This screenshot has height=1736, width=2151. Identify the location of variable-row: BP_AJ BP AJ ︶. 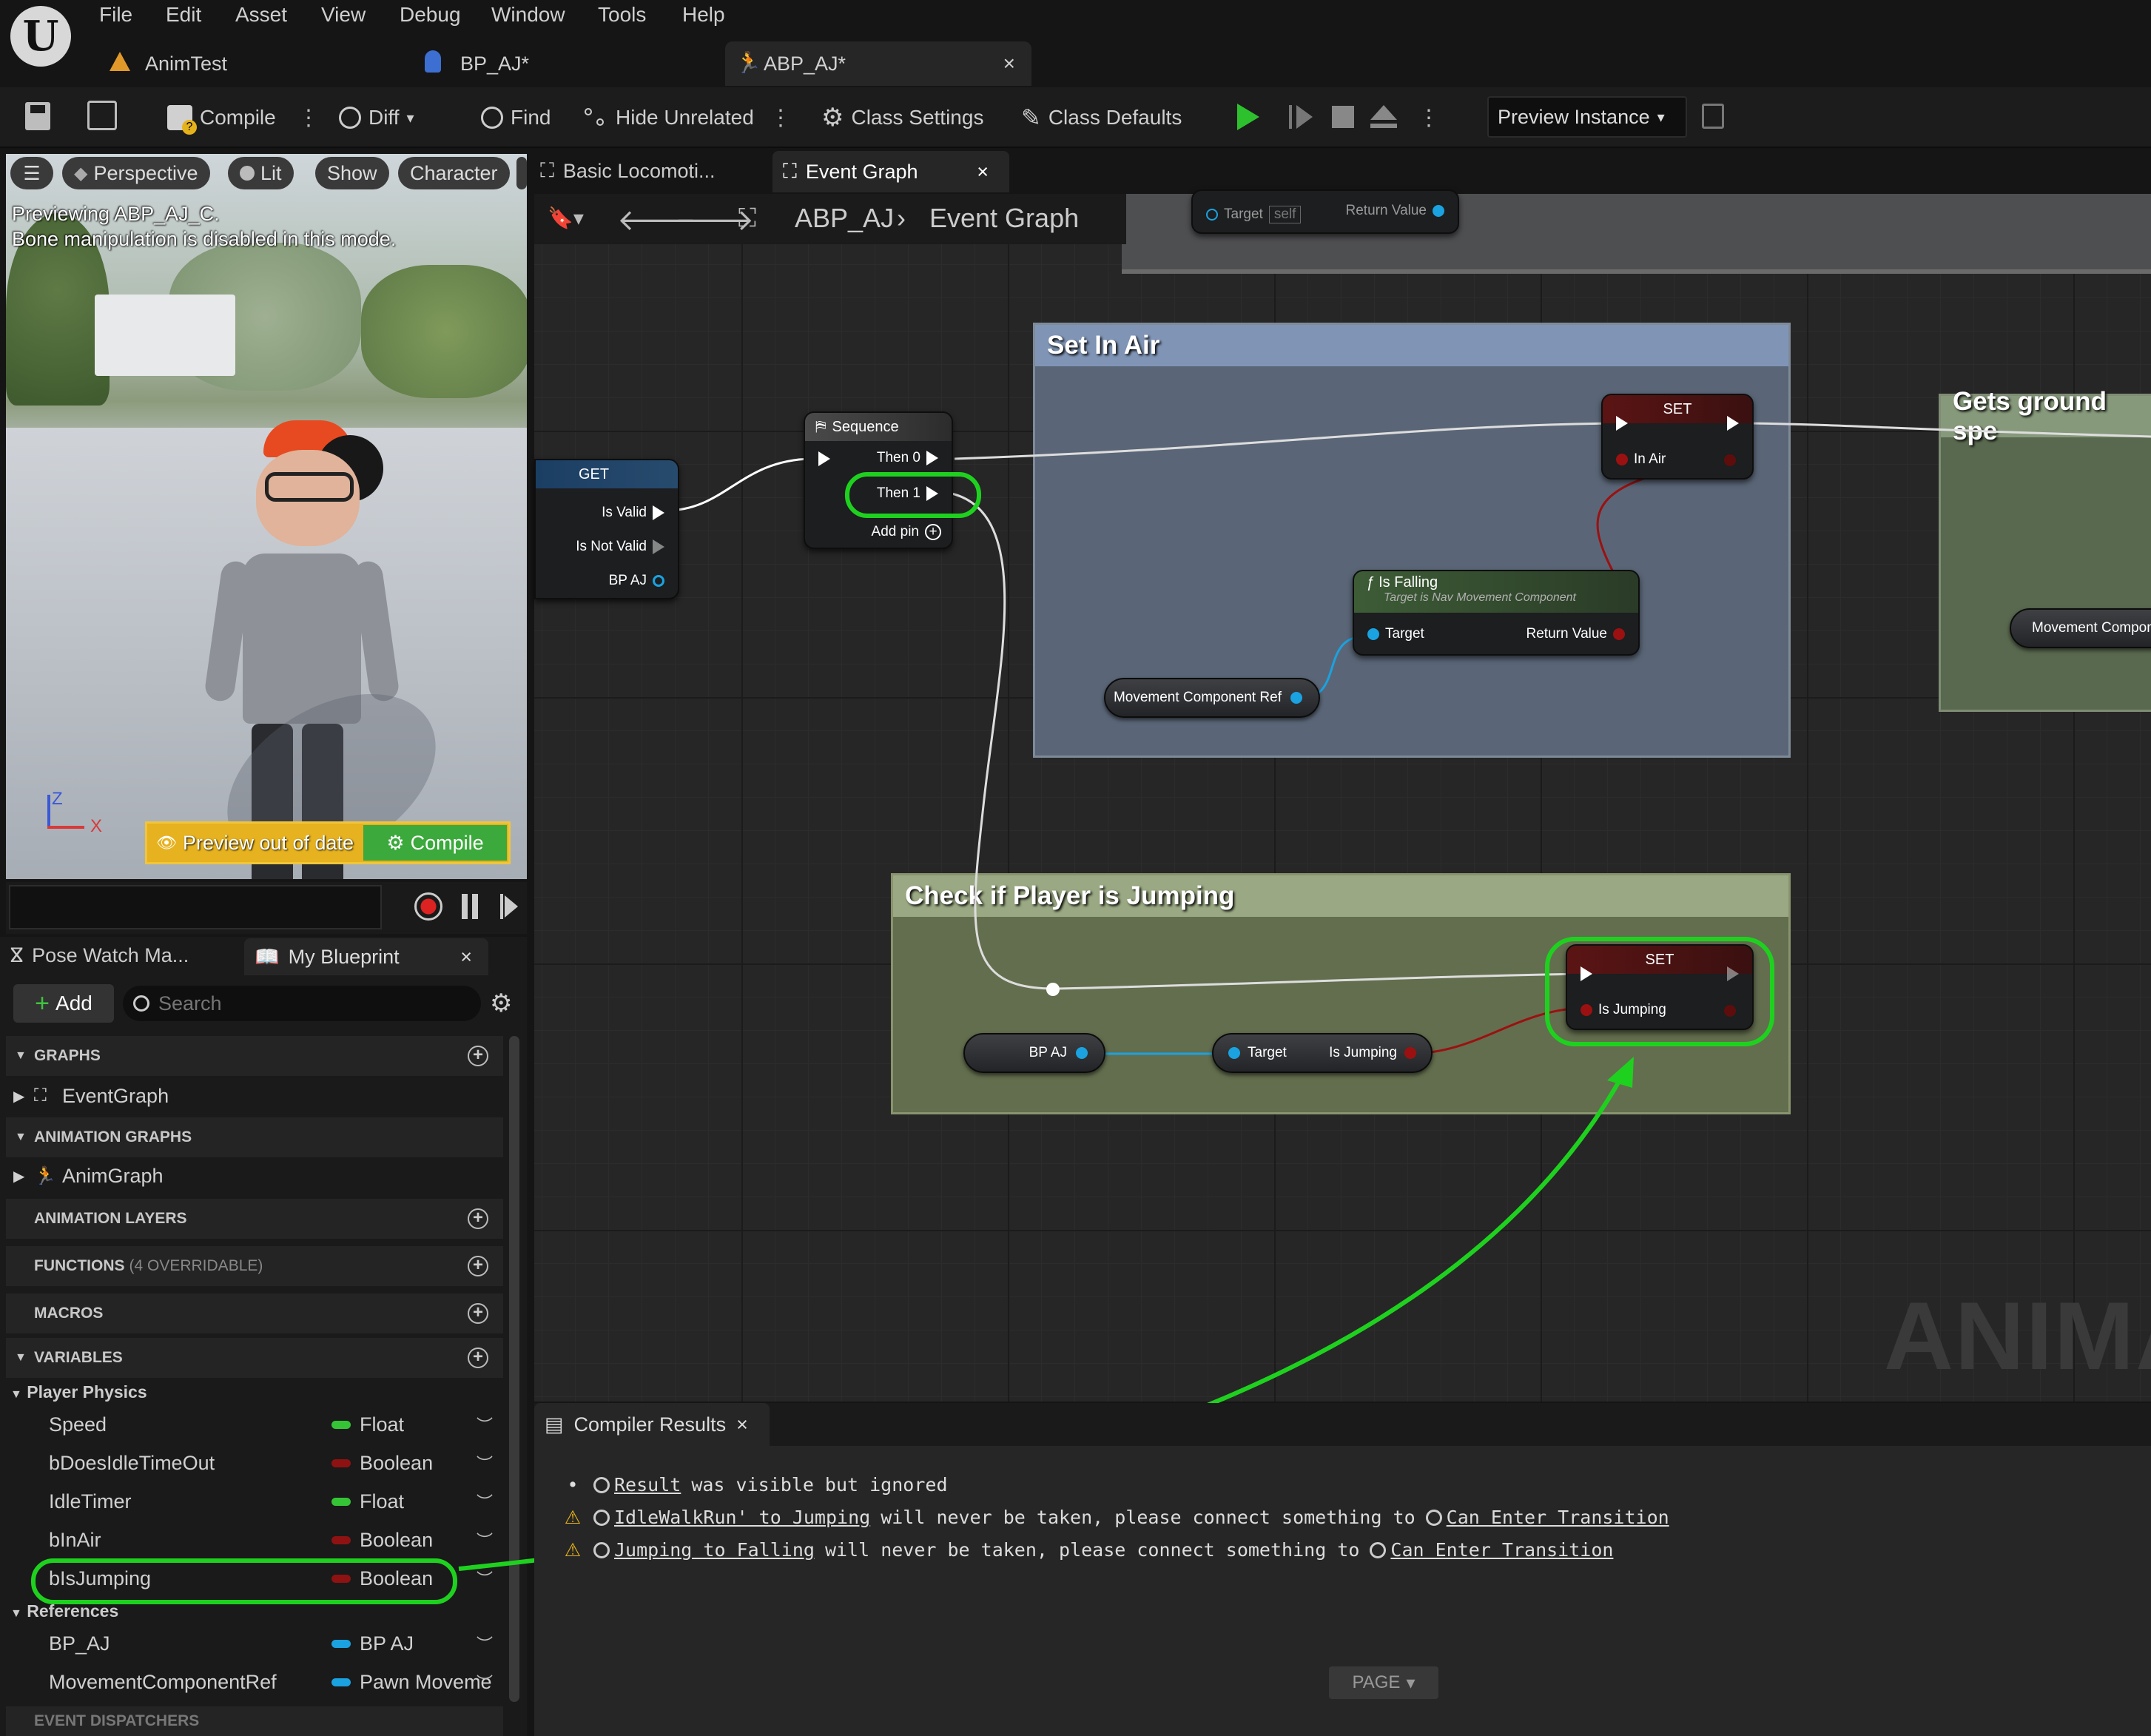
(254, 1643).